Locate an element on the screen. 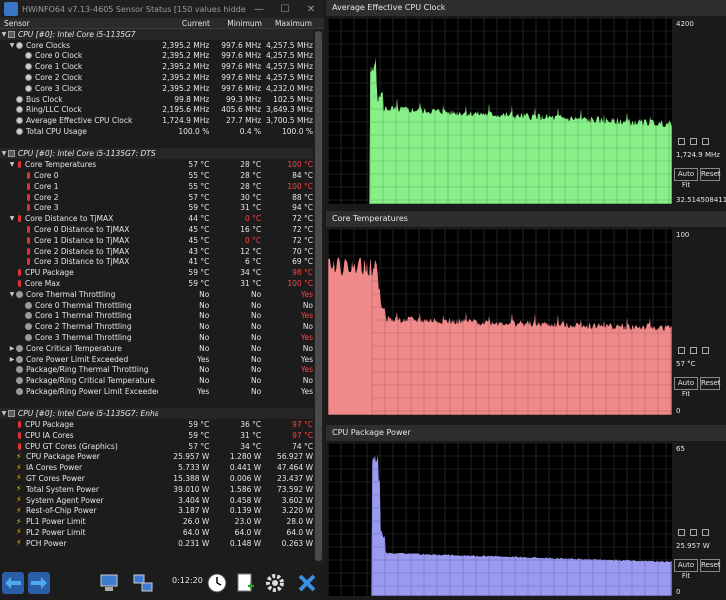 The width and height of the screenshot is (726, 600). scrollbar-thumb is located at coordinates (318, 296).